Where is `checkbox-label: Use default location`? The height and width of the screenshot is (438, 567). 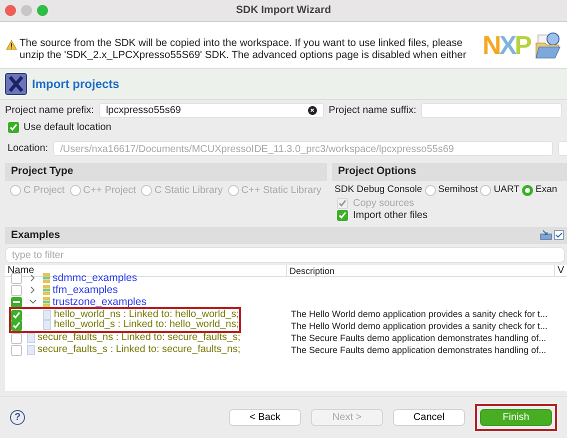 checkbox-label: Use default location is located at coordinates (68, 128).